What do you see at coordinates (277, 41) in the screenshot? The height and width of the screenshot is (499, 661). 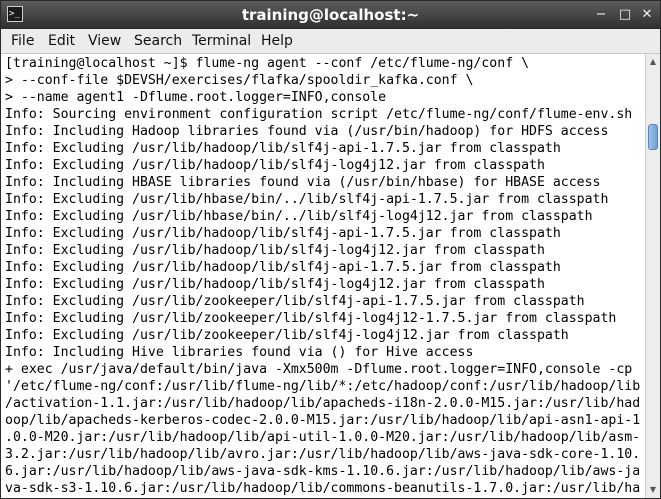 I see `menu-help: Help` at bounding box center [277, 41].